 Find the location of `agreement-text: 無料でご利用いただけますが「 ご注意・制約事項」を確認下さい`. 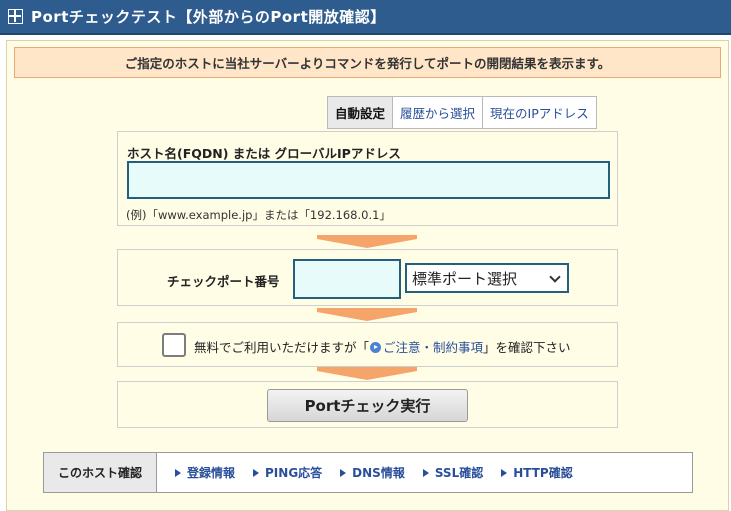

agreement-text: 無料でご利用いただけますが「 ご注意・制約事項」を確認下さい is located at coordinates (382, 347).